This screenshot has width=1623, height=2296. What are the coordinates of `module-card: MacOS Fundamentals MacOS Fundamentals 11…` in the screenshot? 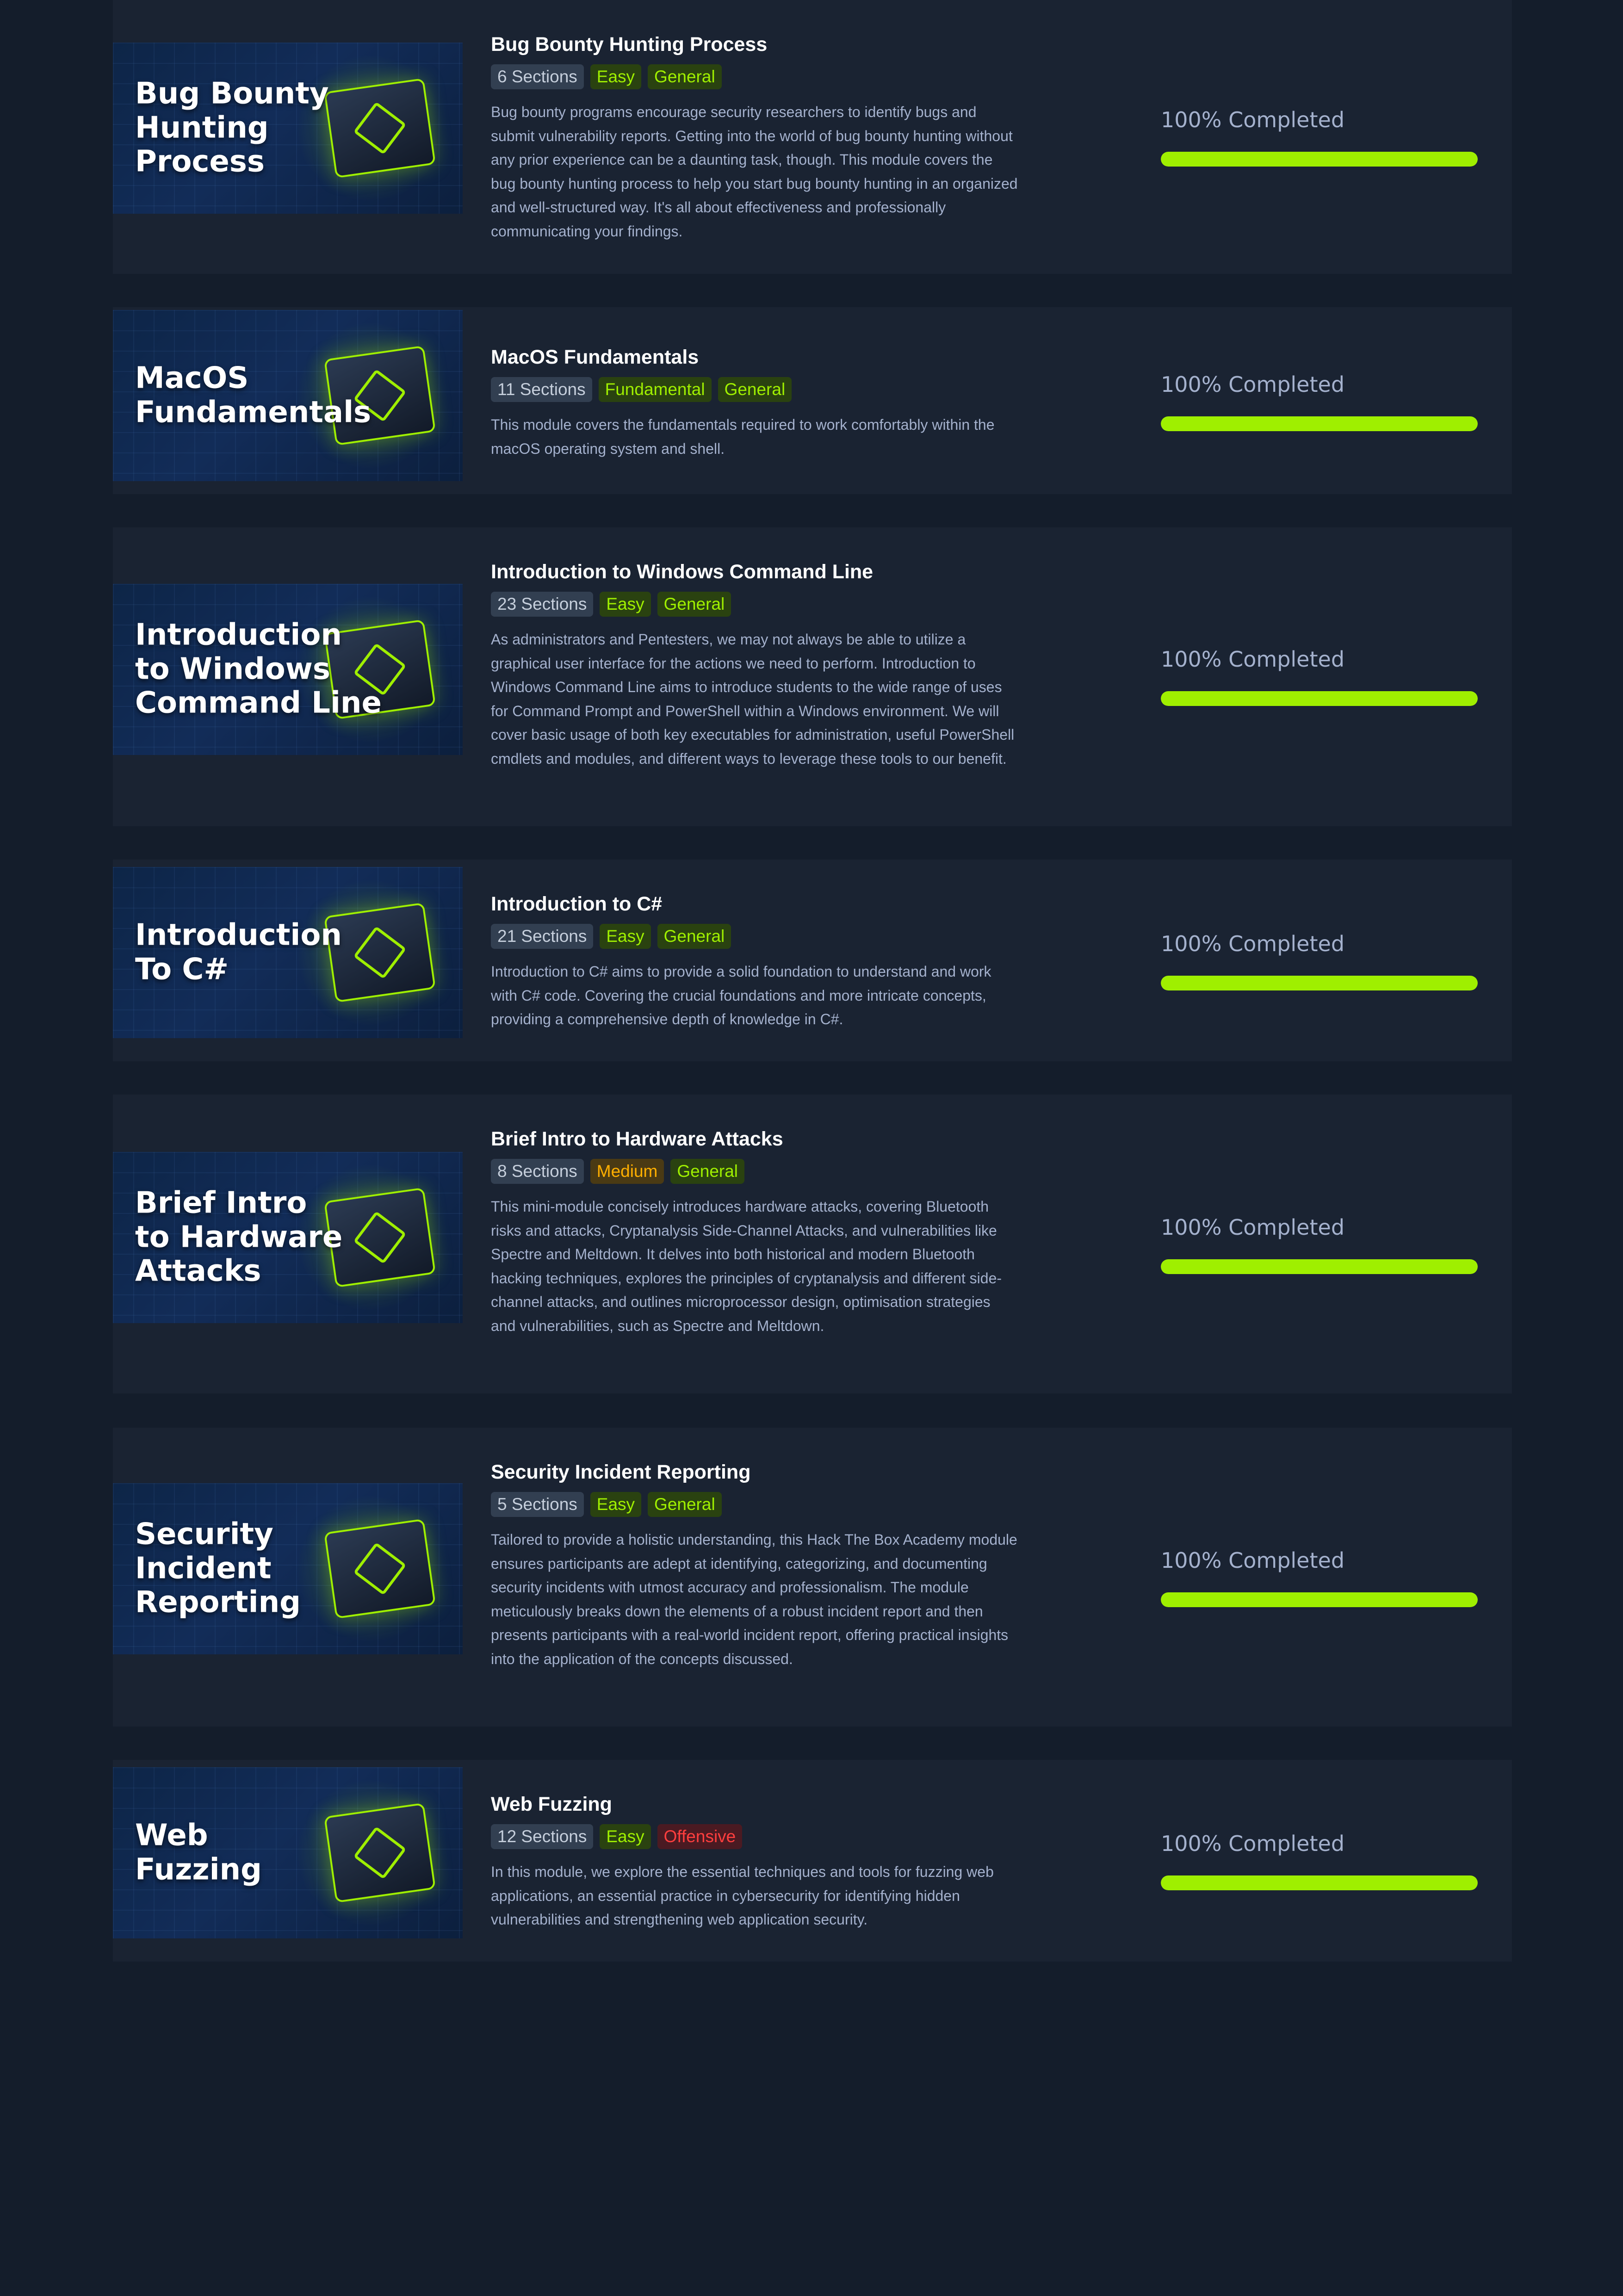 It's located at (812, 400).